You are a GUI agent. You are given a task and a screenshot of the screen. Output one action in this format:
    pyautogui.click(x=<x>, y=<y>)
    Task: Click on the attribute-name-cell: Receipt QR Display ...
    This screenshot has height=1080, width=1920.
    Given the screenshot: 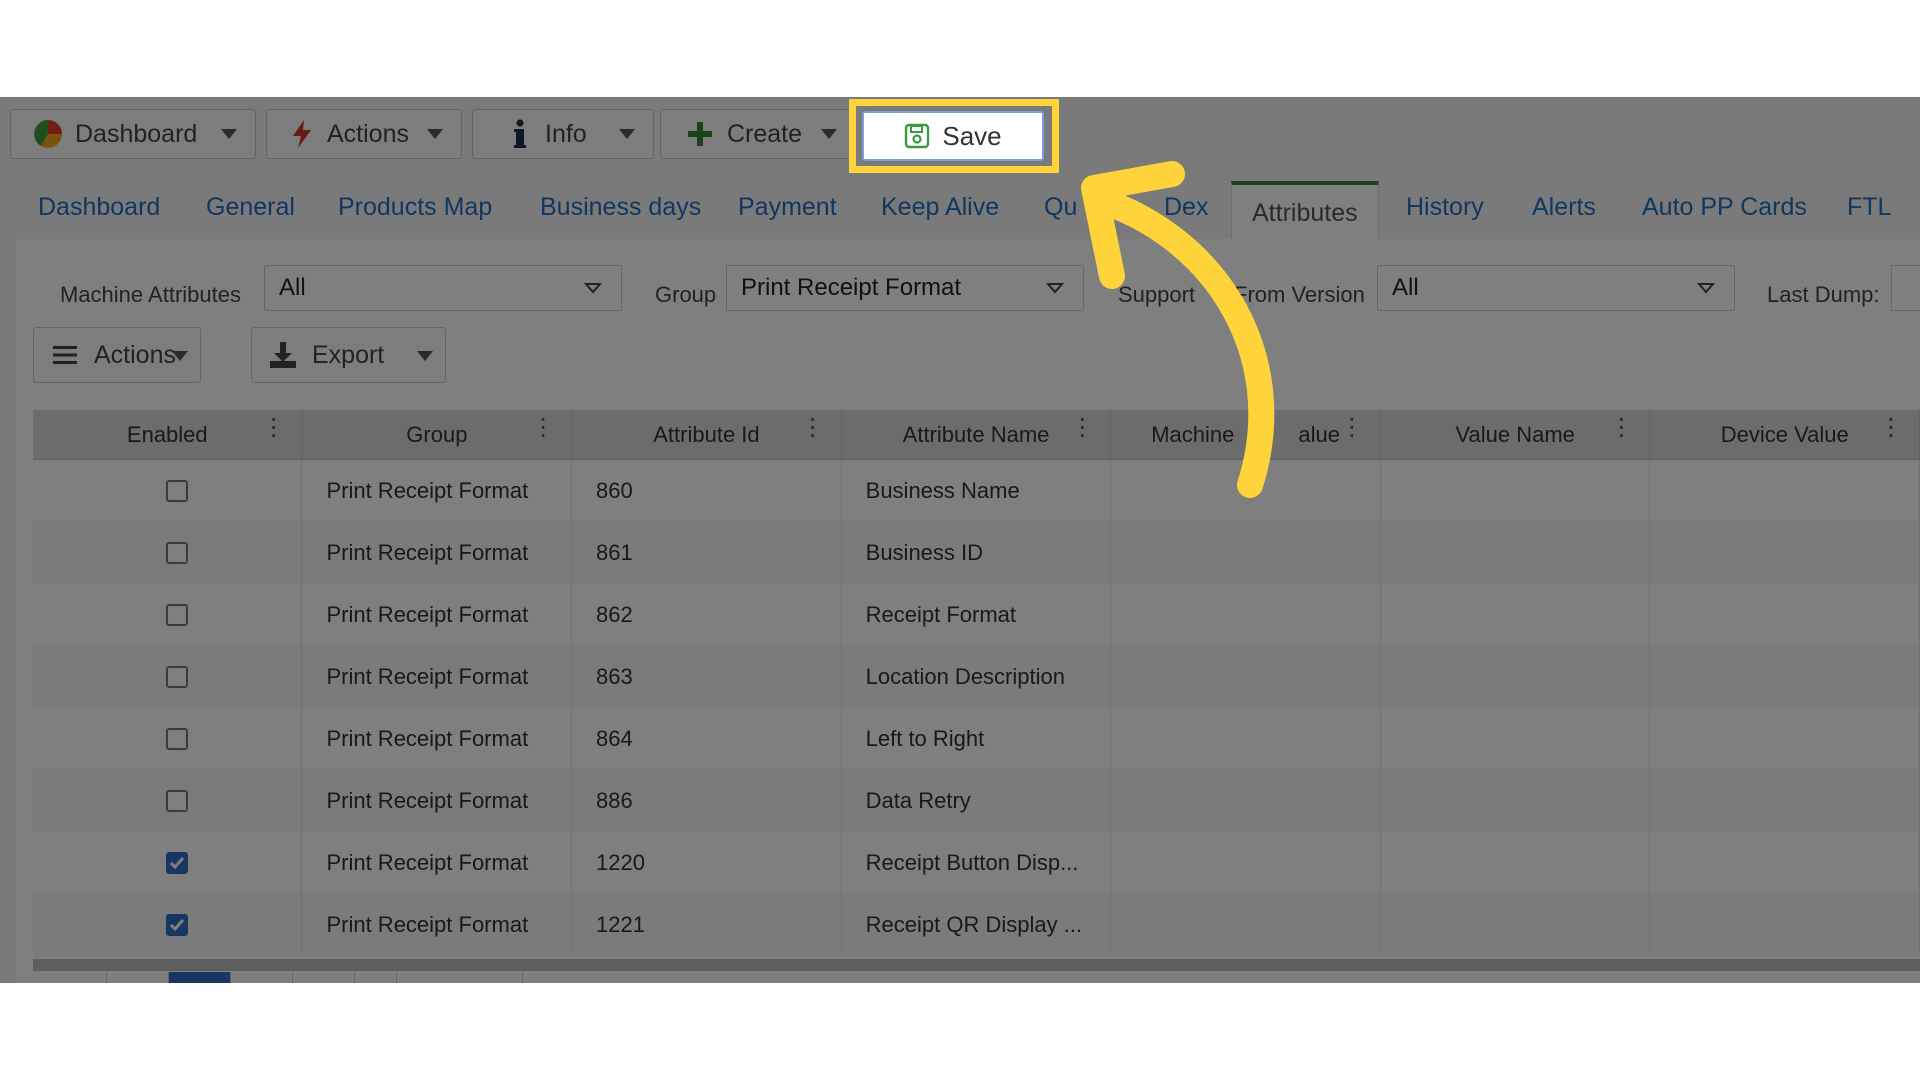 What is the action you would take?
    pyautogui.click(x=977, y=924)
    